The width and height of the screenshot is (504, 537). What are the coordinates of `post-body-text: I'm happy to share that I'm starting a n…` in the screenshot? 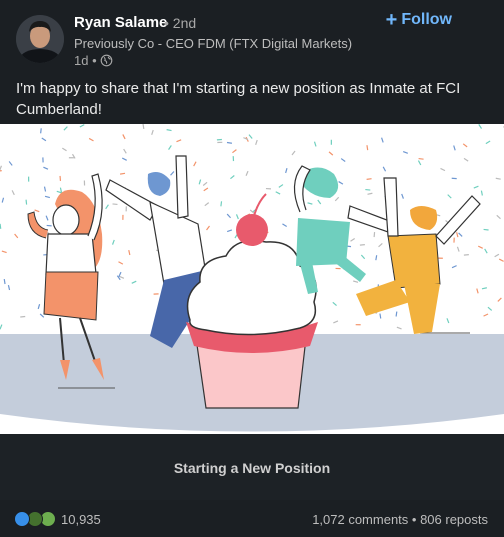 It's located at (238, 99).